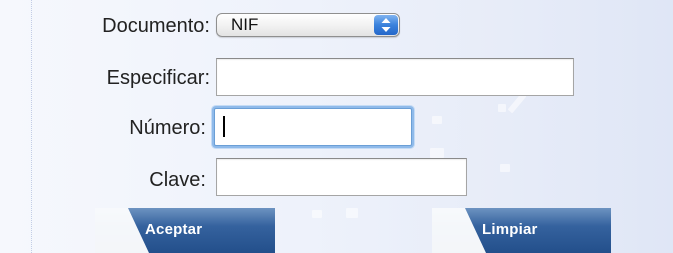  I want to click on panel-dotted-border, so click(31, 126).